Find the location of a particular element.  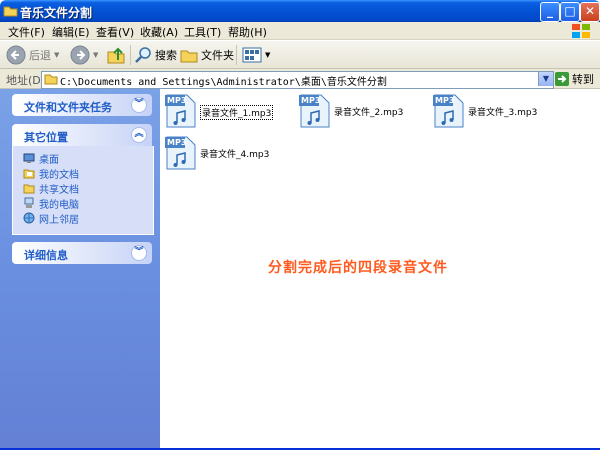

menu-favorites: 收藏(A) is located at coordinates (159, 32).